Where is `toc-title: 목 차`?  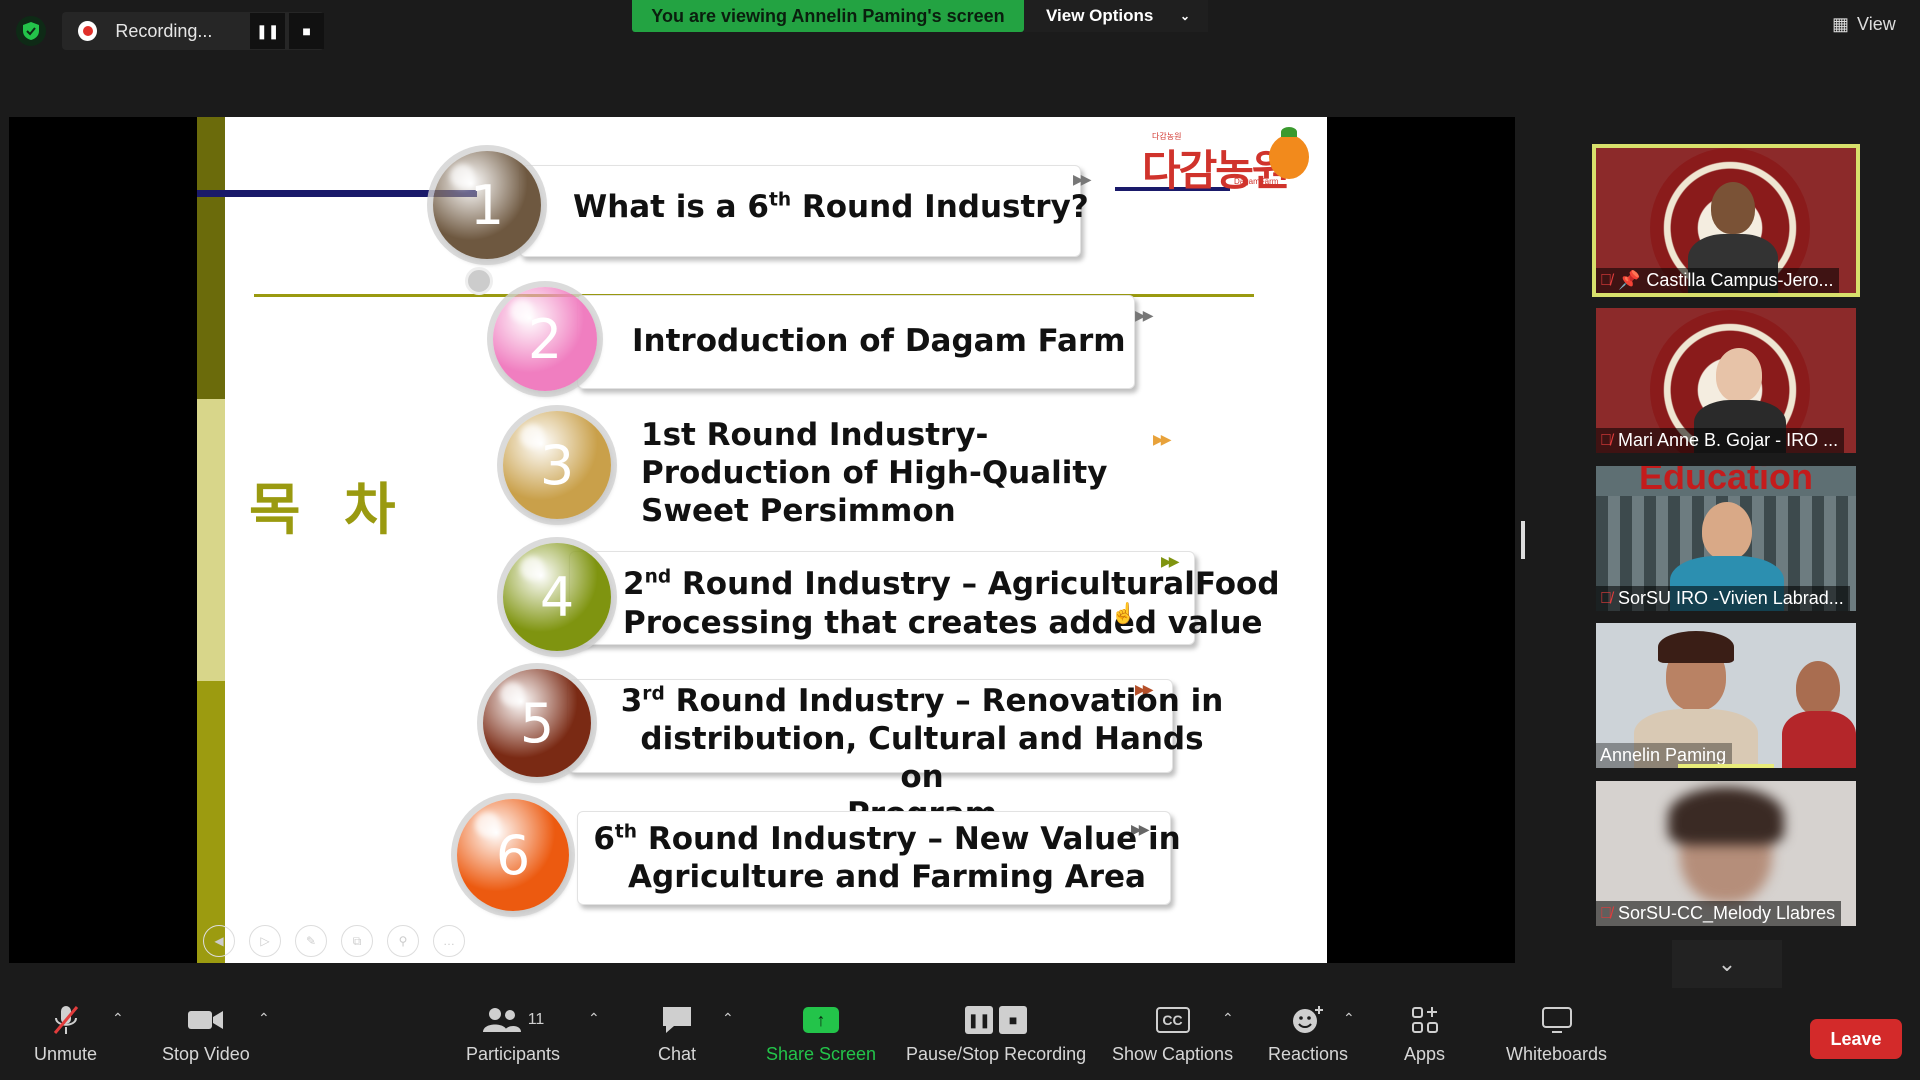
toc-title: 목 차 is located at coordinates (328, 510).